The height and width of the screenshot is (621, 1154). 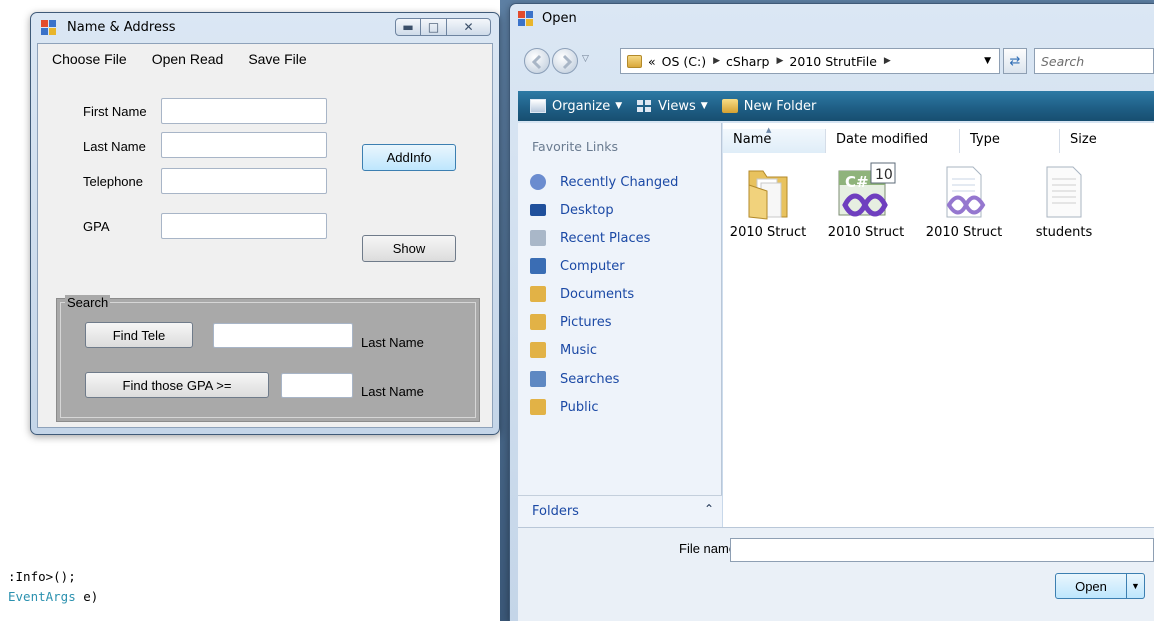 What do you see at coordinates (283, 335) in the screenshot?
I see `find-tele-input` at bounding box center [283, 335].